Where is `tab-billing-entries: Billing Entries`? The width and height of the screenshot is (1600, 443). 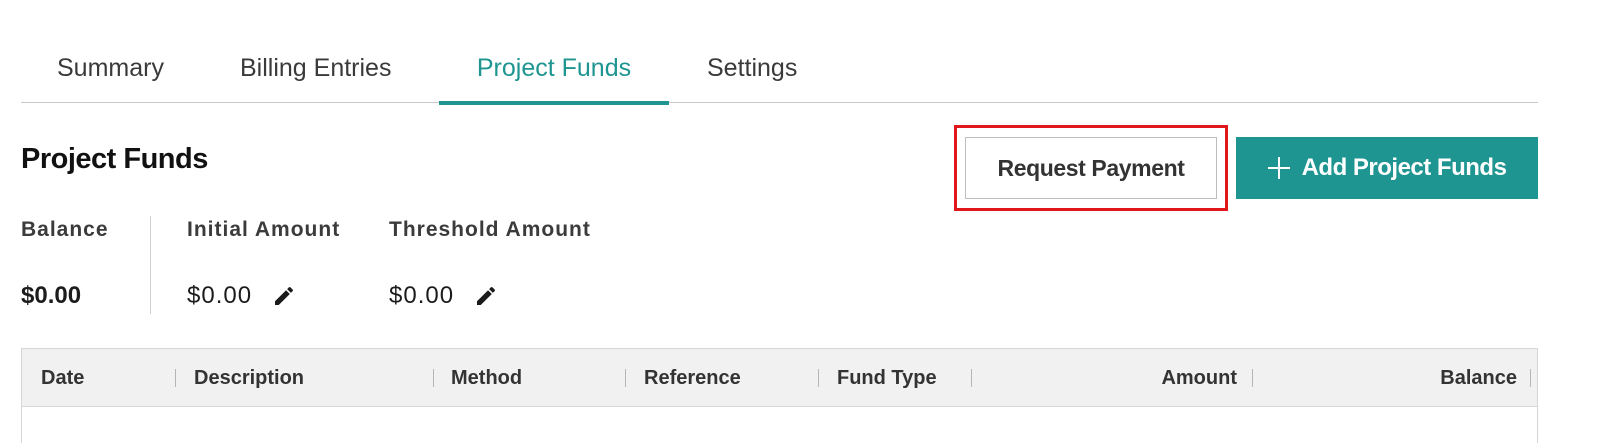 tab-billing-entries: Billing Entries is located at coordinates (315, 75).